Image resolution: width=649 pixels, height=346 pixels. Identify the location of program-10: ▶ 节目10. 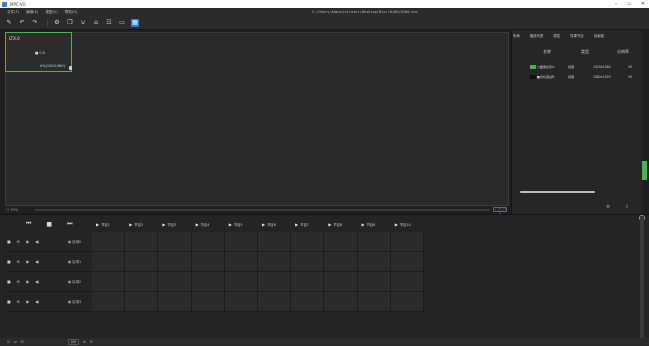
(407, 224).